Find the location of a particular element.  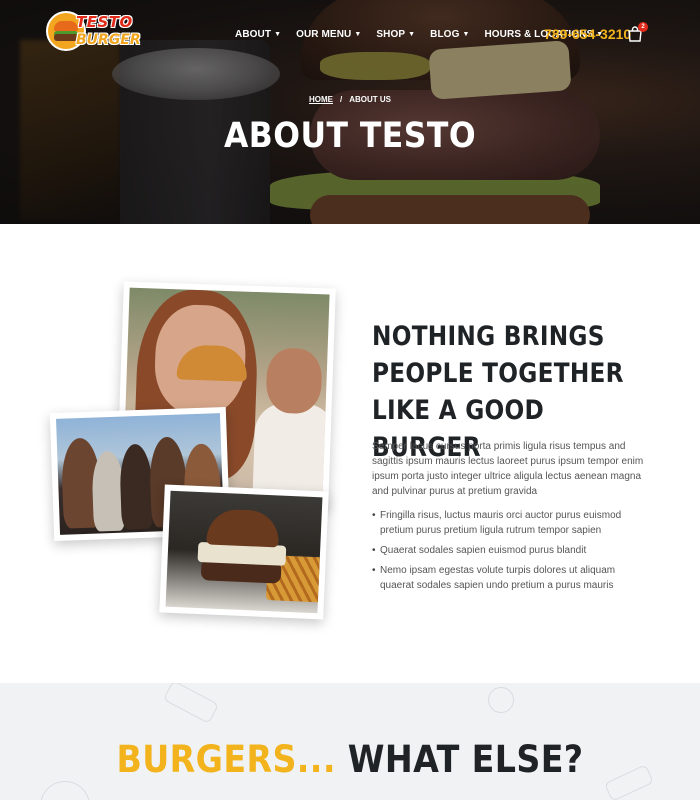

site-logo: TESTO BURGER is located at coordinates (93, 33).